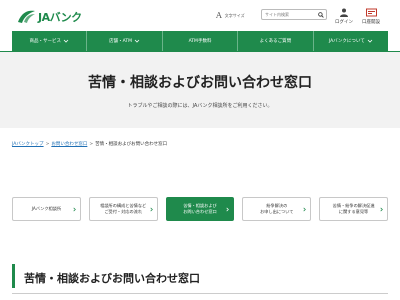 This screenshot has width=400, height=300. Describe the element at coordinates (121, 41) in the screenshot. I see `nav-item-label: 店舗・ATM` at that location.